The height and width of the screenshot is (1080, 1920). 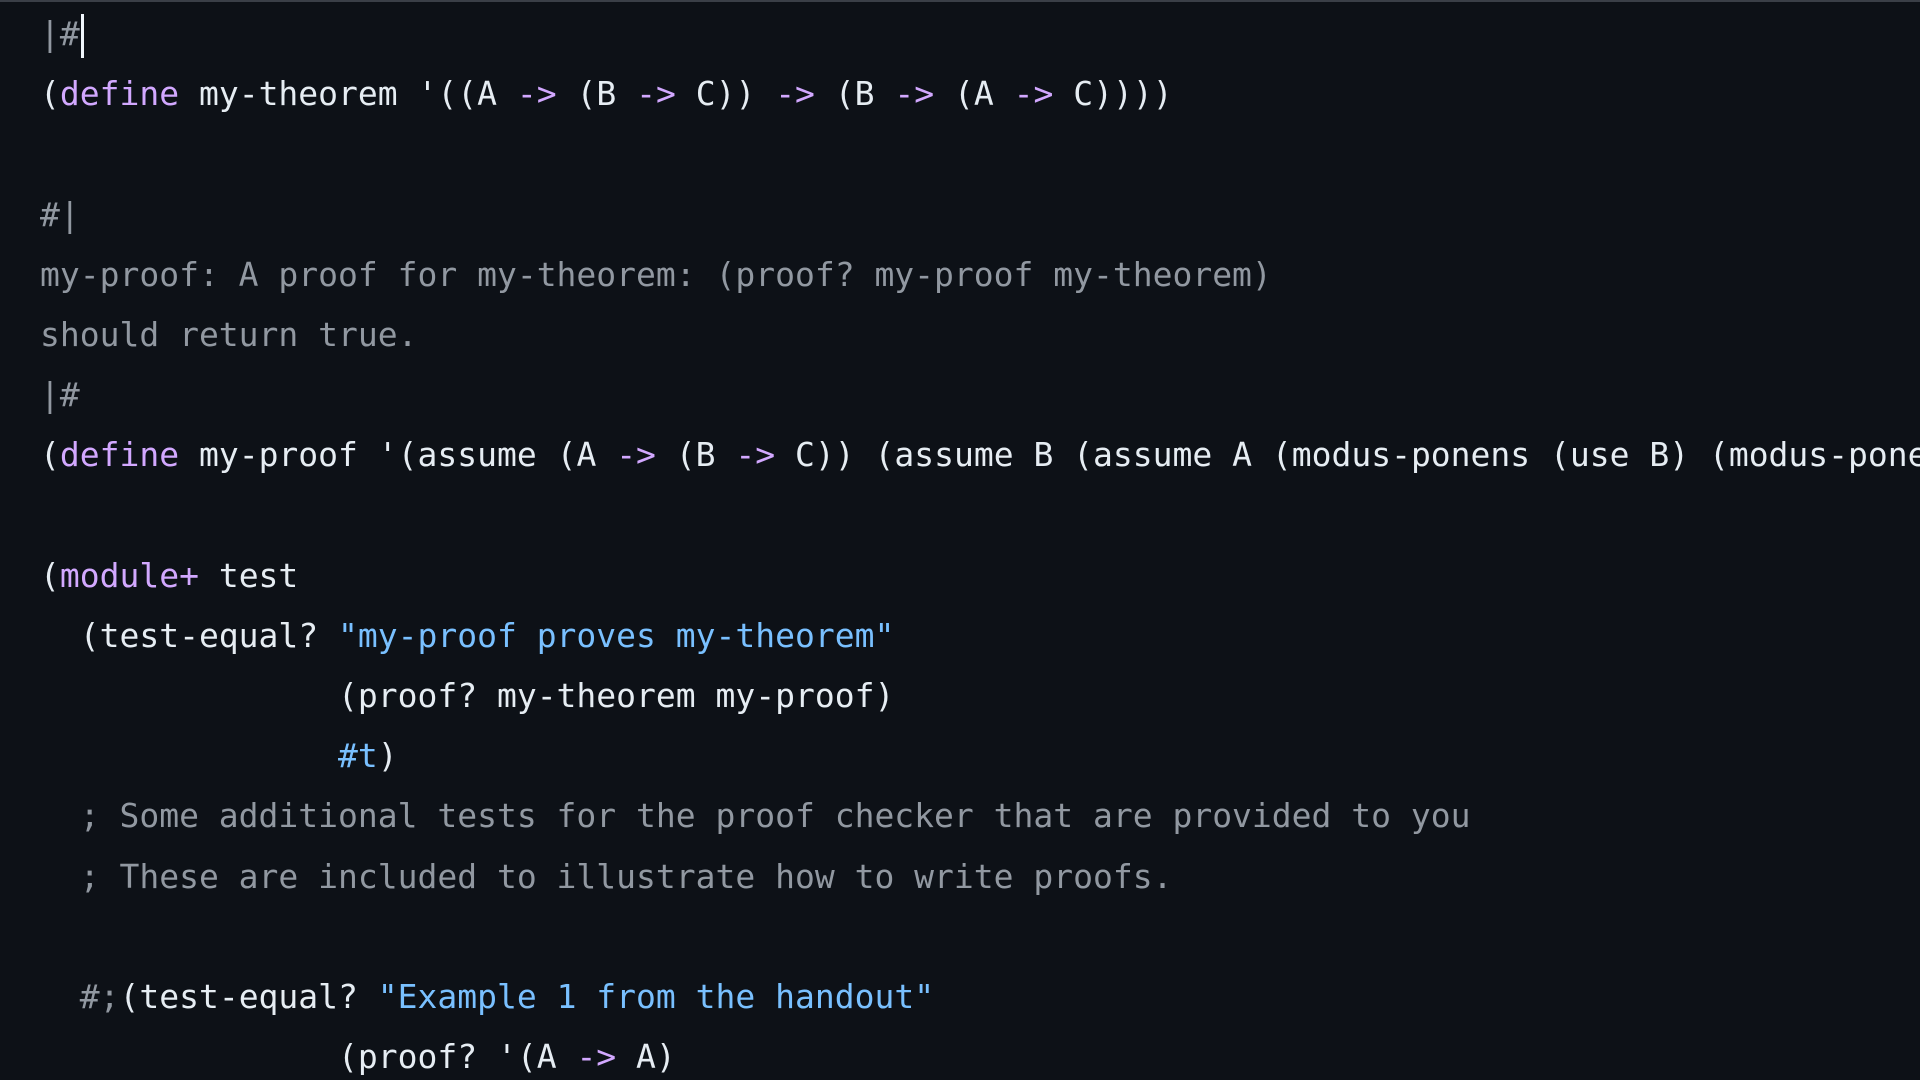 I want to click on code-text: A), so click(x=646, y=1057).